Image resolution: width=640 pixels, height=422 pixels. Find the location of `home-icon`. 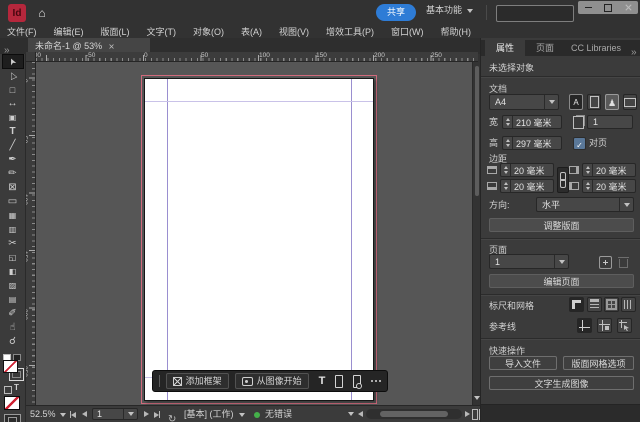

home-icon is located at coordinates (42, 12).